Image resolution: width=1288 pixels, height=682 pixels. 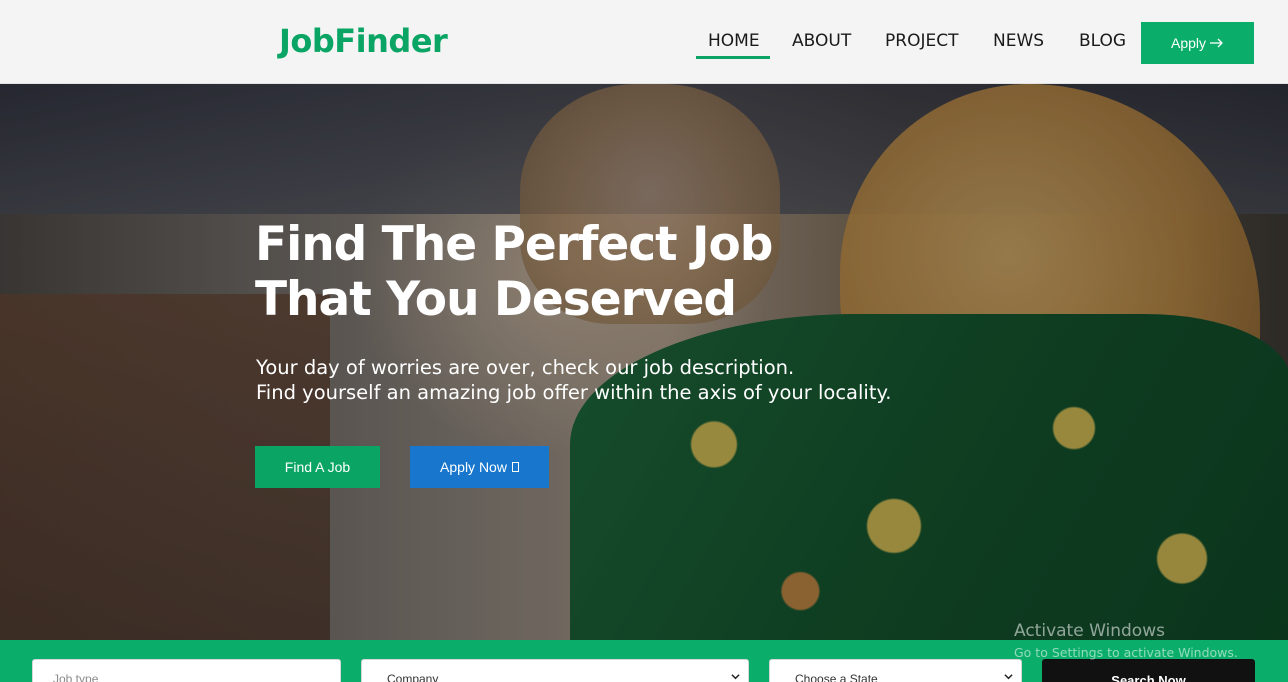 What do you see at coordinates (363, 41) in the screenshot?
I see `brand-logo: JobFinder` at bounding box center [363, 41].